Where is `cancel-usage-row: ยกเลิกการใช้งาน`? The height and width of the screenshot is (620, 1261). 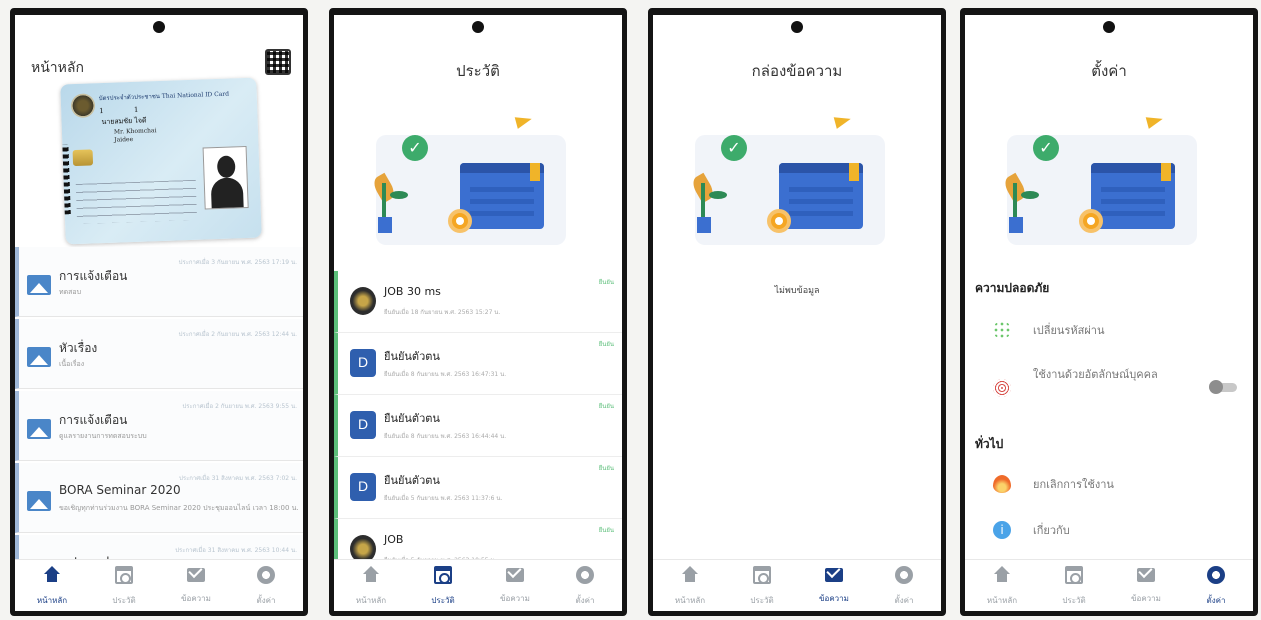 cancel-usage-row: ยกเลิกการใช้งาน is located at coordinates (1109, 484).